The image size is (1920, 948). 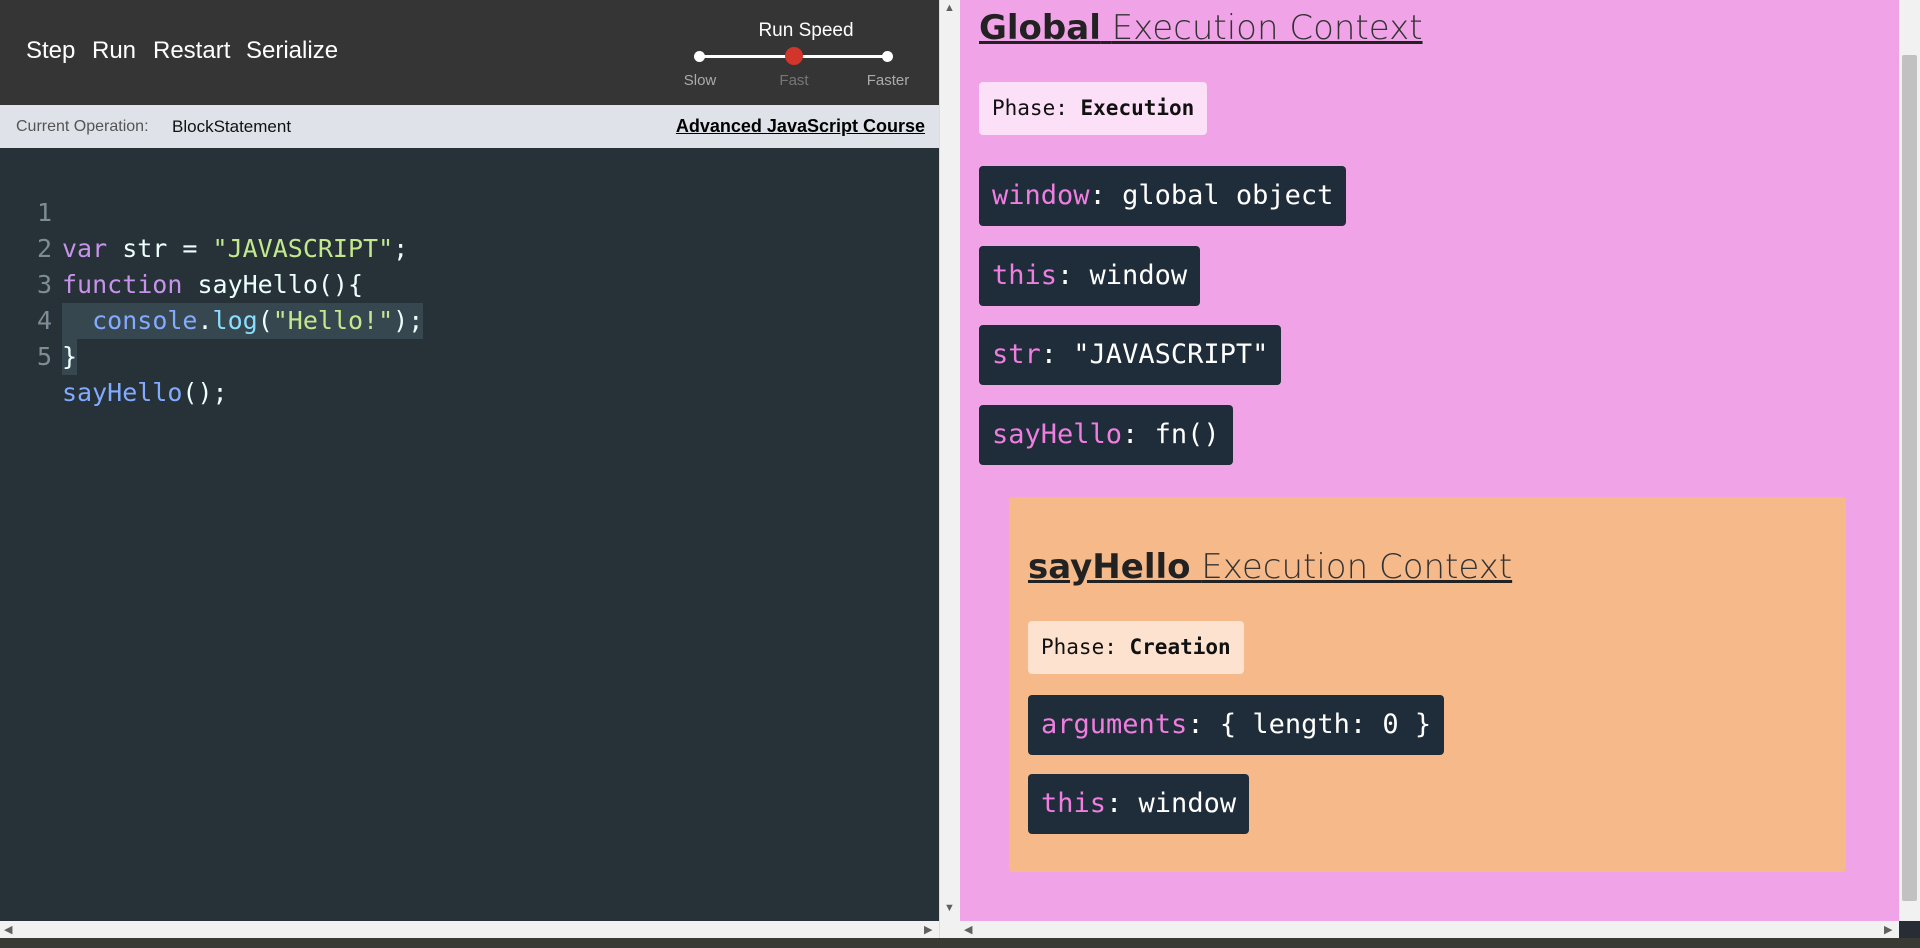 I want to click on current-operation-label: Current Operation:, so click(x=82, y=126).